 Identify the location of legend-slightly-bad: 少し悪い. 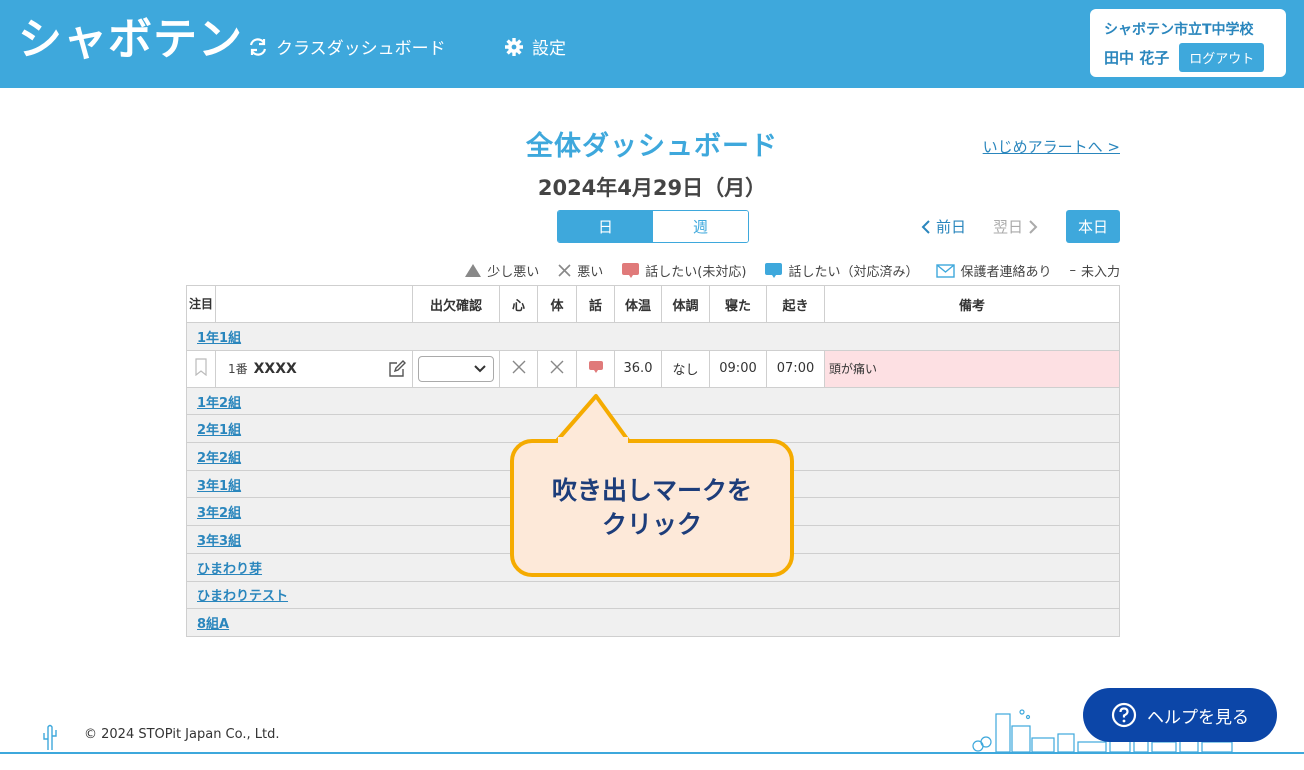
(501, 270).